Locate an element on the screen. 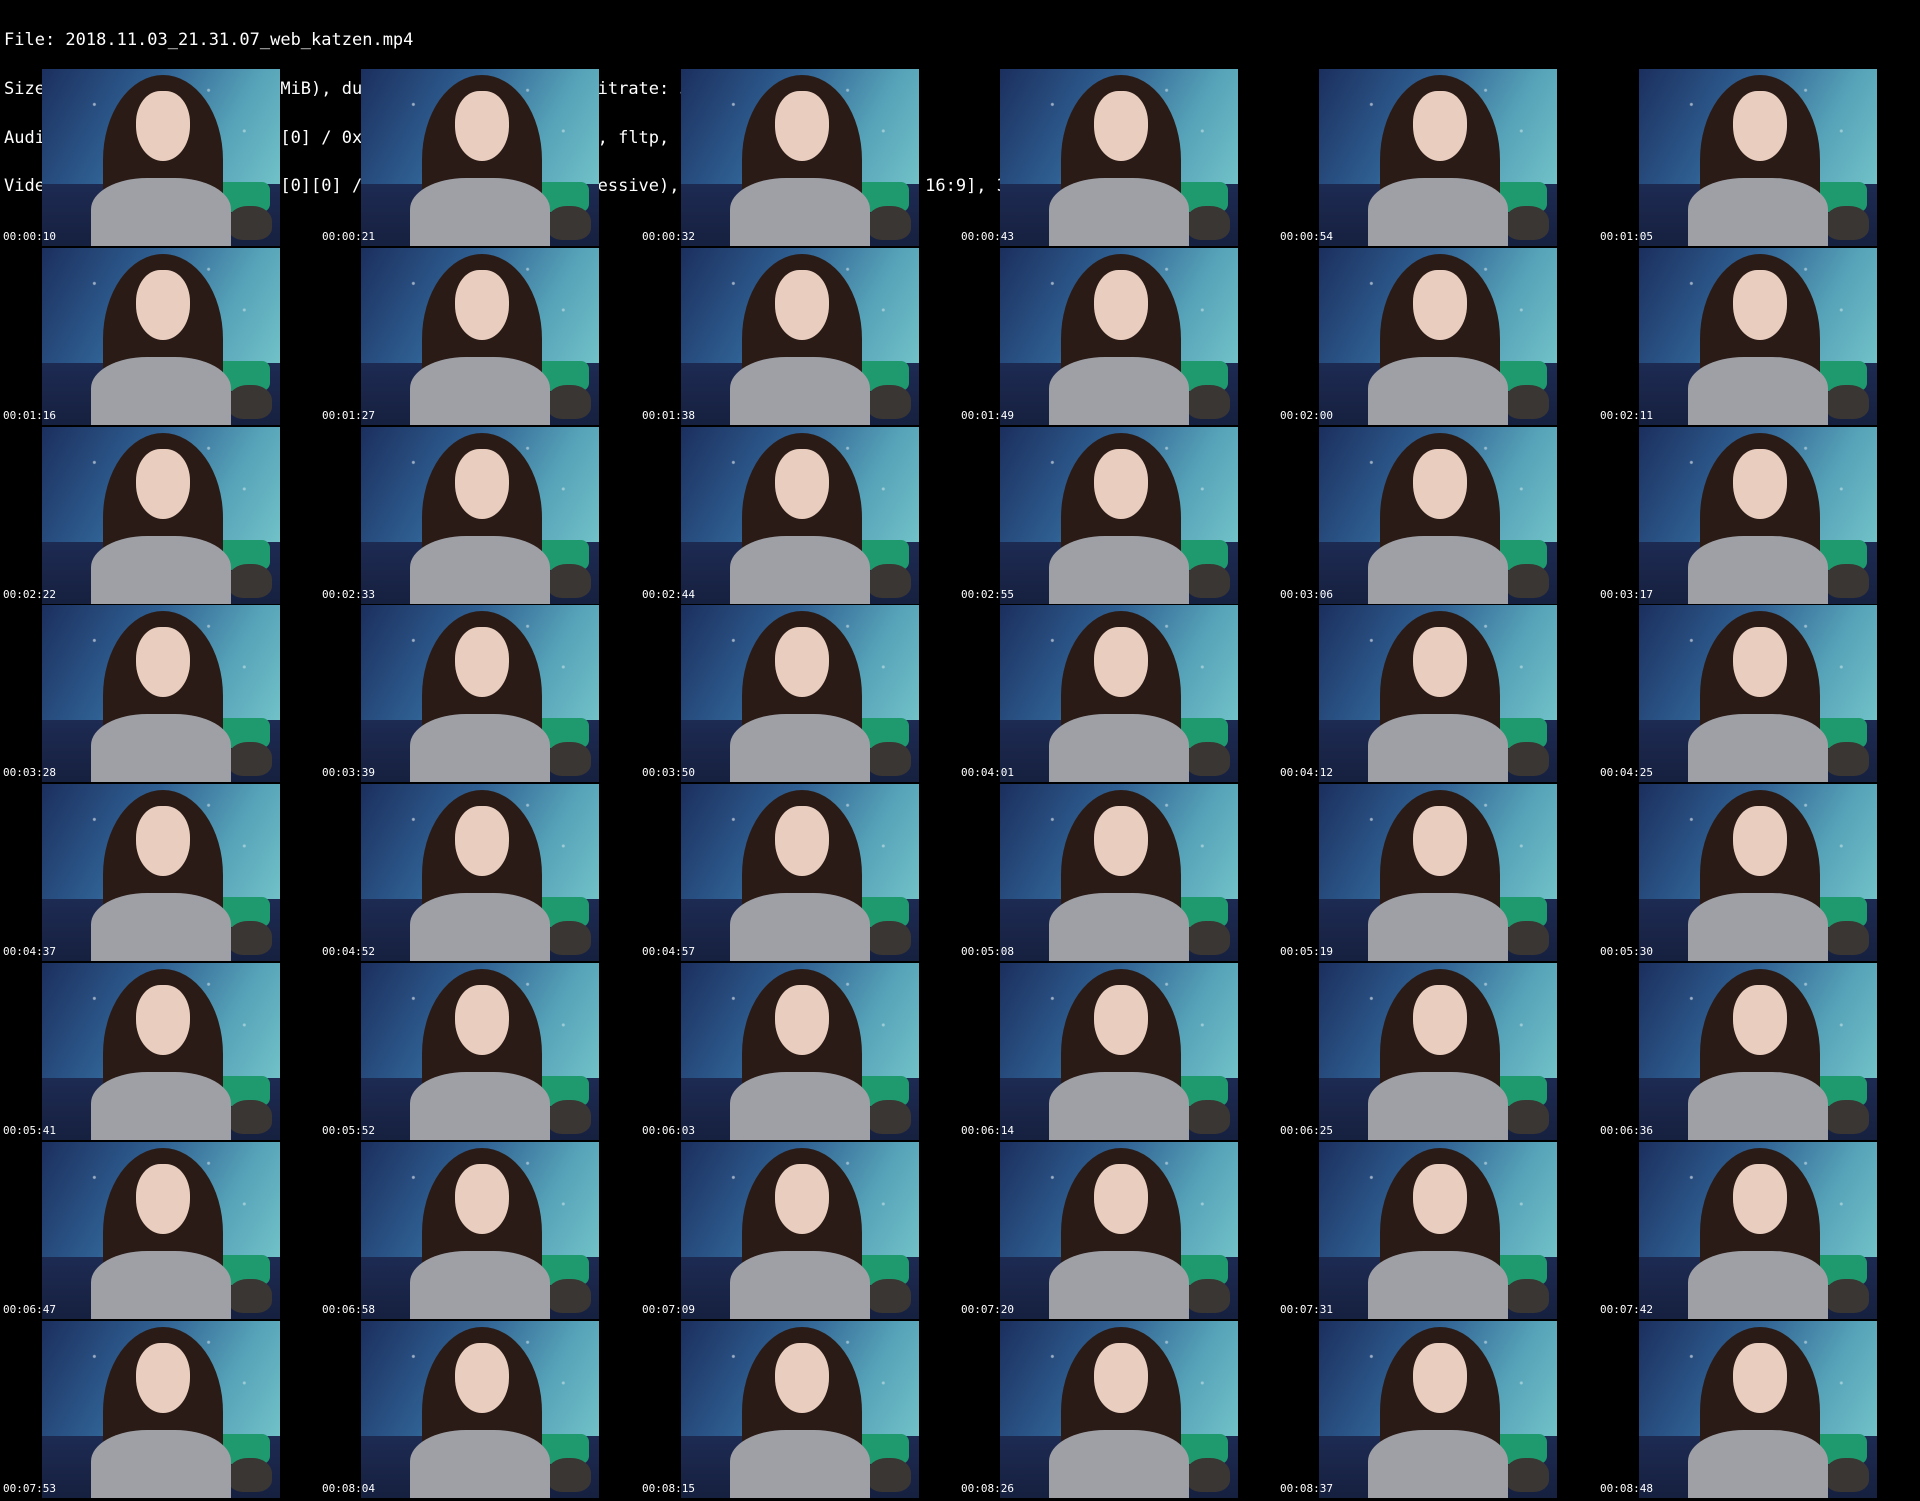  thumbnail-cell: 00:00:21 is located at coordinates (478, 157).